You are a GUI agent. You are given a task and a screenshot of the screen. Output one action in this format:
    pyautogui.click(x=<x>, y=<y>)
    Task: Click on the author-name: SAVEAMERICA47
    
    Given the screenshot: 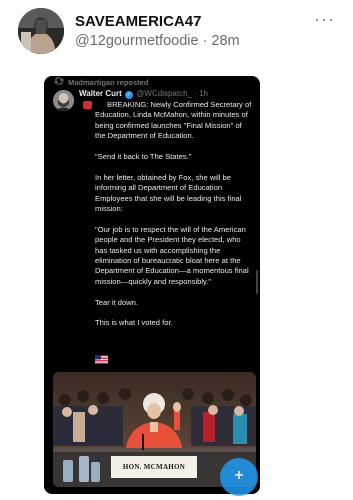 What is the action you would take?
    pyautogui.click(x=138, y=21)
    